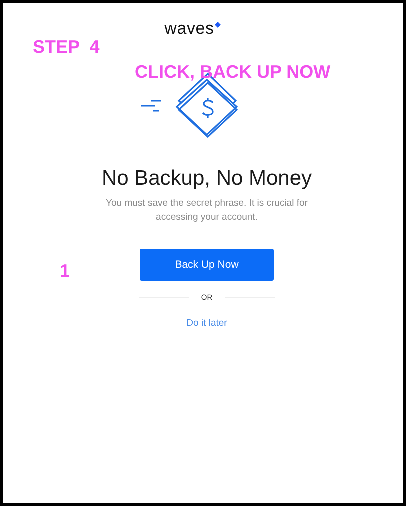 The image size is (406, 506). I want to click on annotation-text: 1, so click(65, 271).